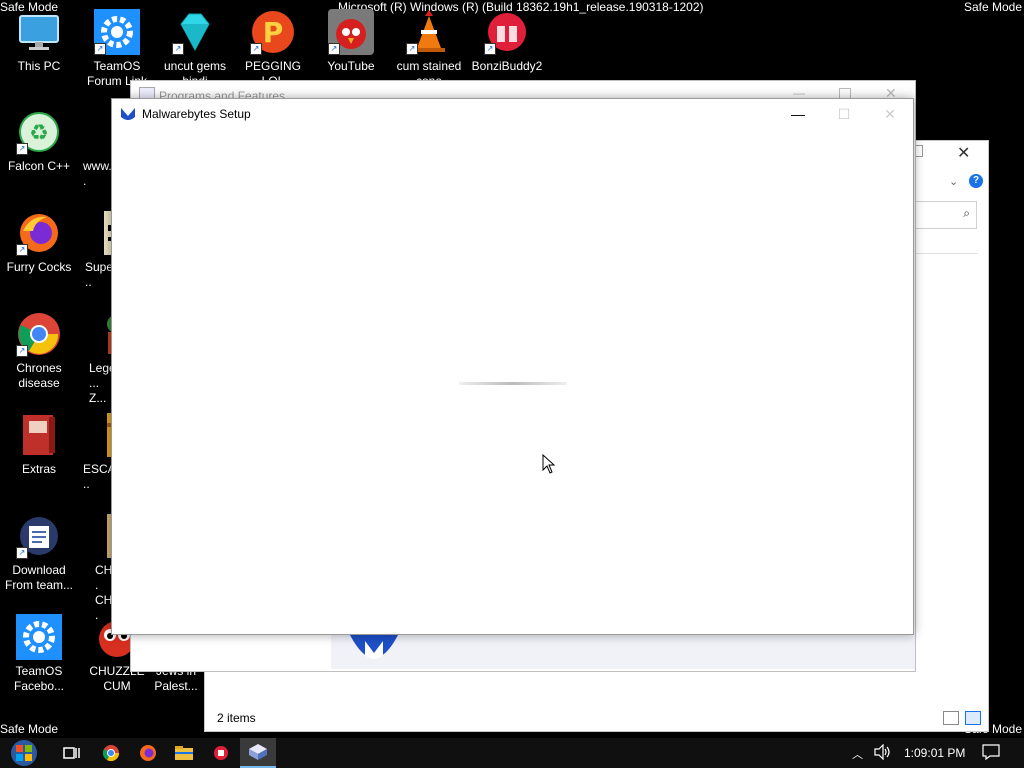 The height and width of the screenshot is (768, 1024). I want to click on taskbar-bonzi, so click(221, 753).